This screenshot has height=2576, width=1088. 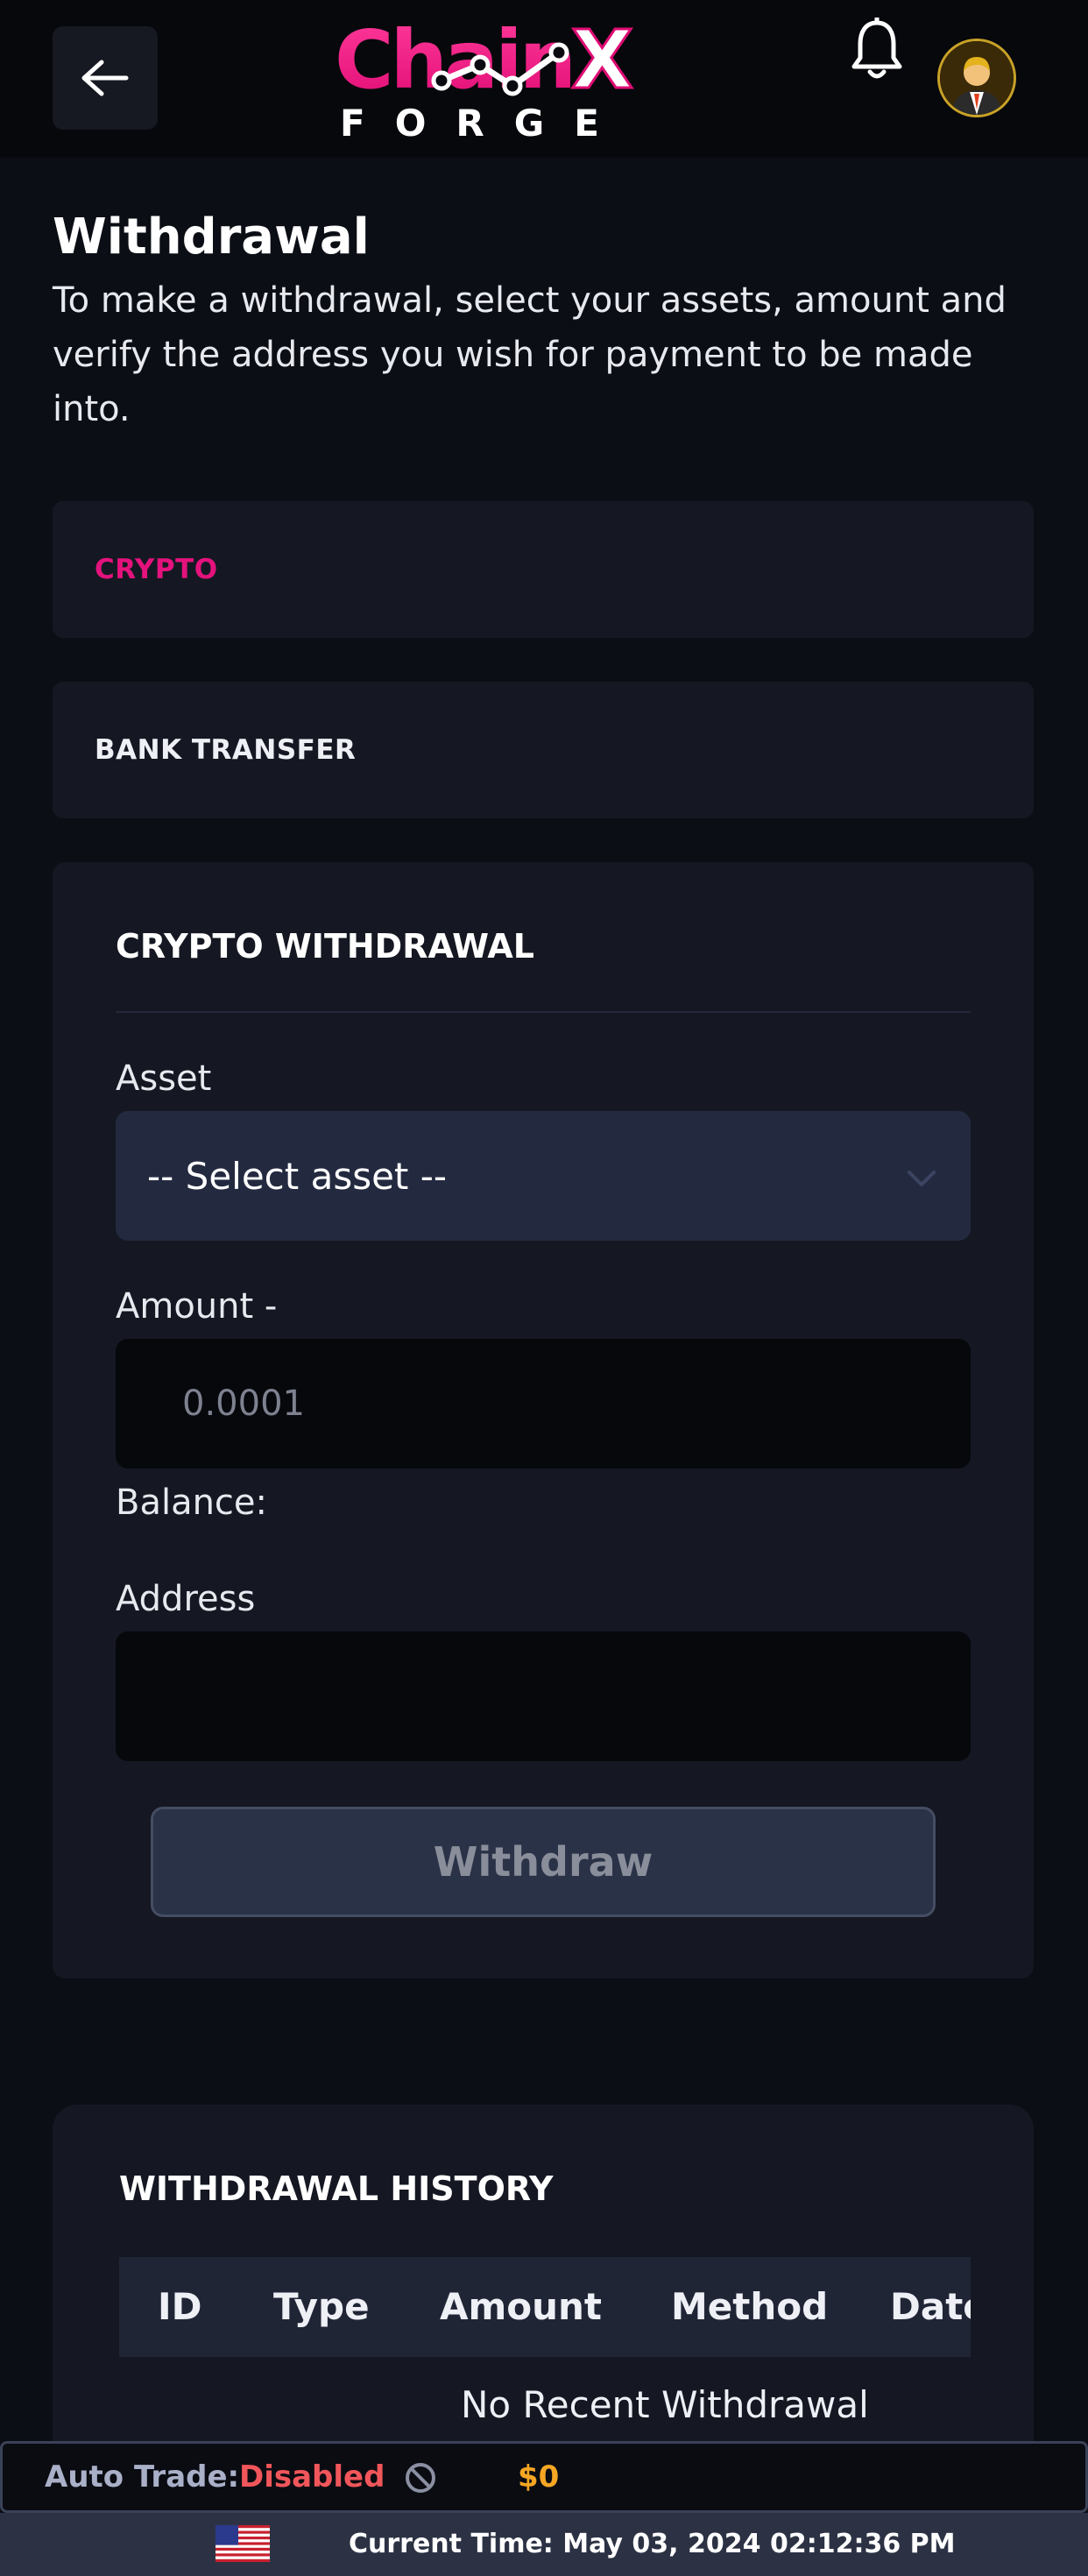 I want to click on auto-trade-label: Auto Trade:, so click(x=142, y=2477).